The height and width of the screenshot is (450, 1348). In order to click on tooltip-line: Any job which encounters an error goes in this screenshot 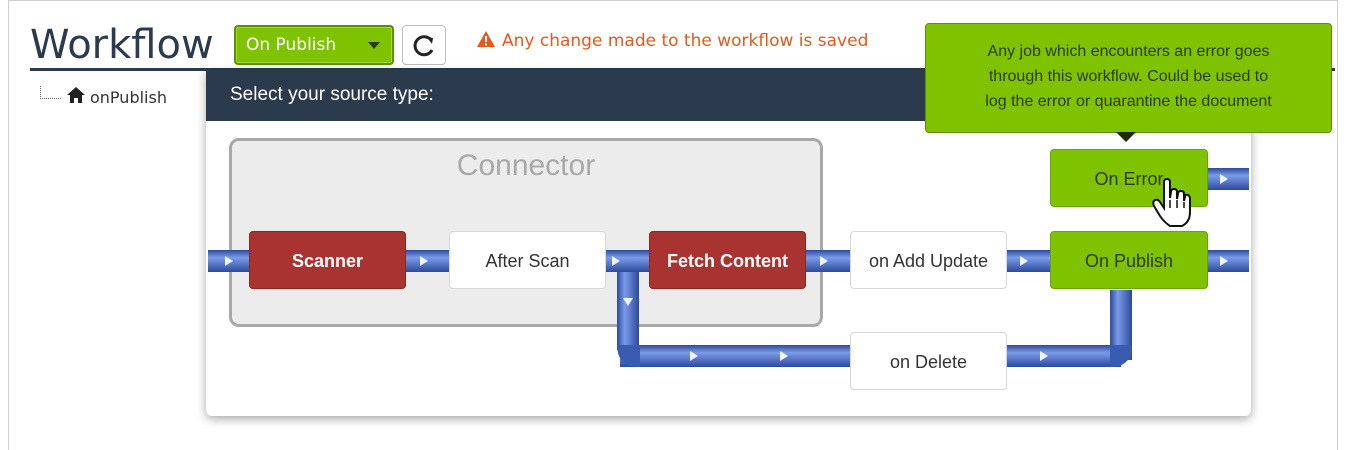, I will do `click(1128, 51)`.